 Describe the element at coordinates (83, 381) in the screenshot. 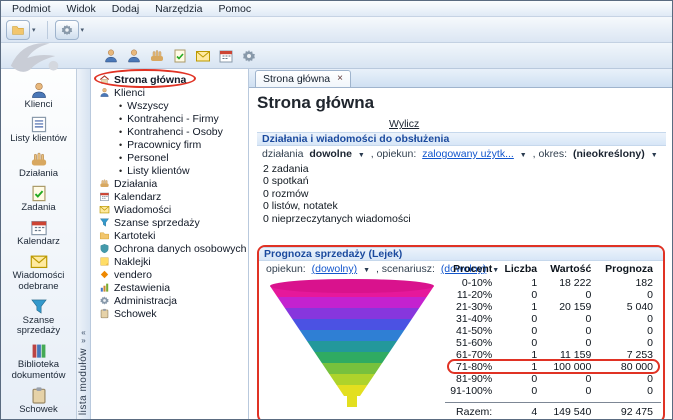

I see `module-list-vertical-label: lista modułów` at that location.